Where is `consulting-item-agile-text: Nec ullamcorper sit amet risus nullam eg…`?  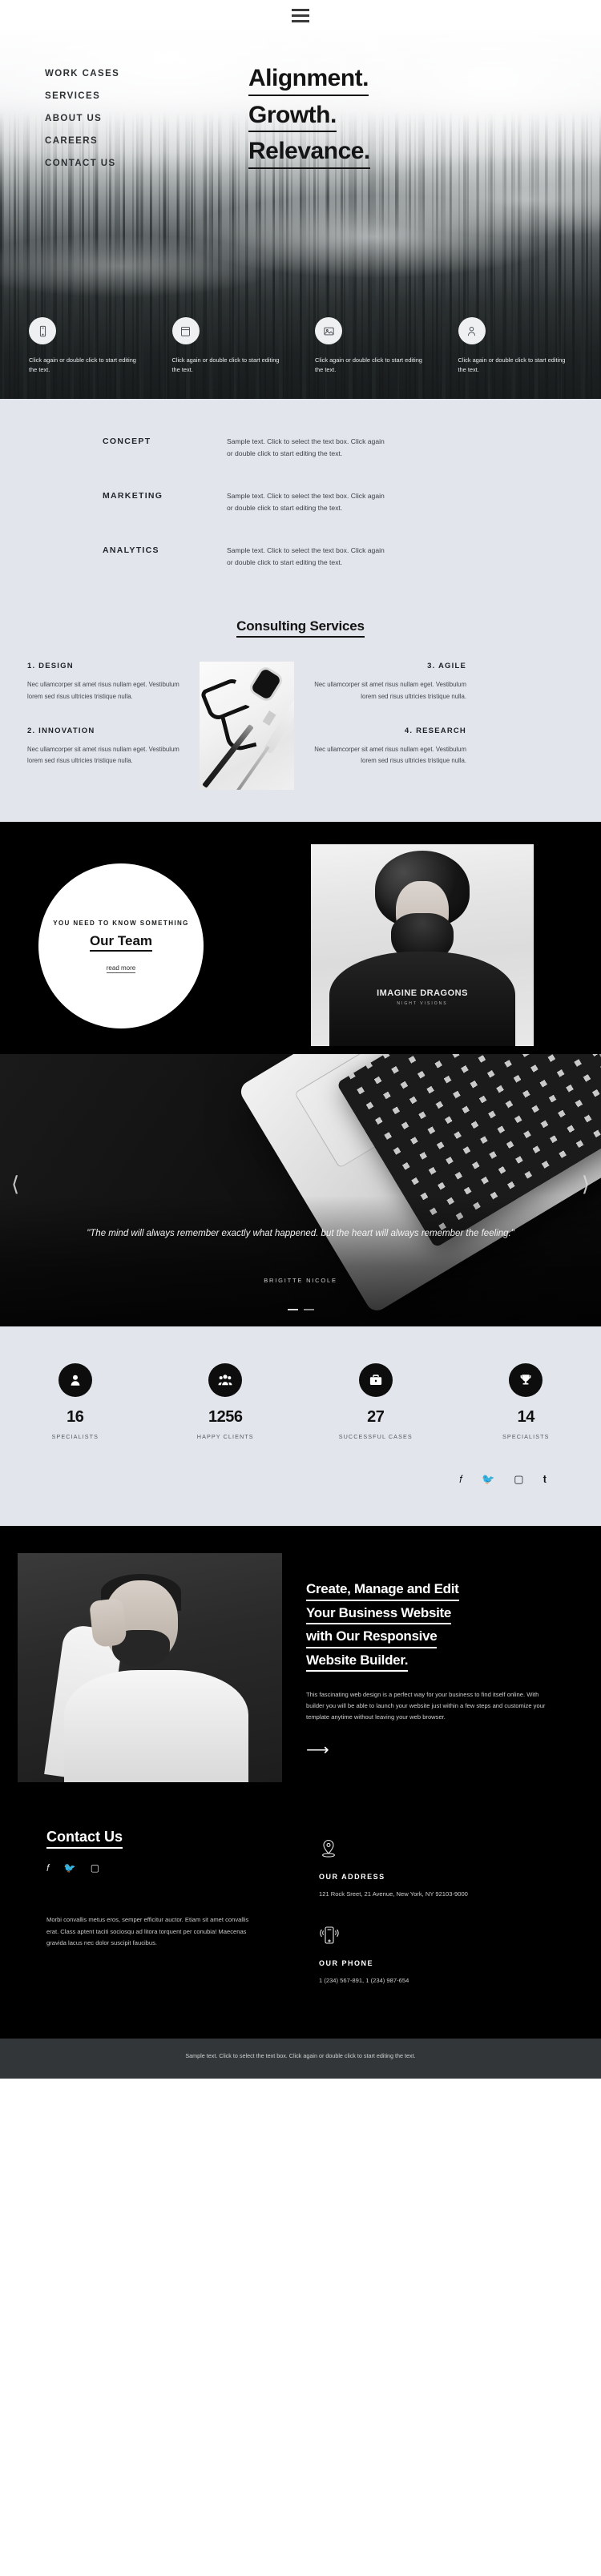
consulting-item-agile-text: Nec ullamcorper sit amet risus nullam eg… is located at coordinates (390, 690).